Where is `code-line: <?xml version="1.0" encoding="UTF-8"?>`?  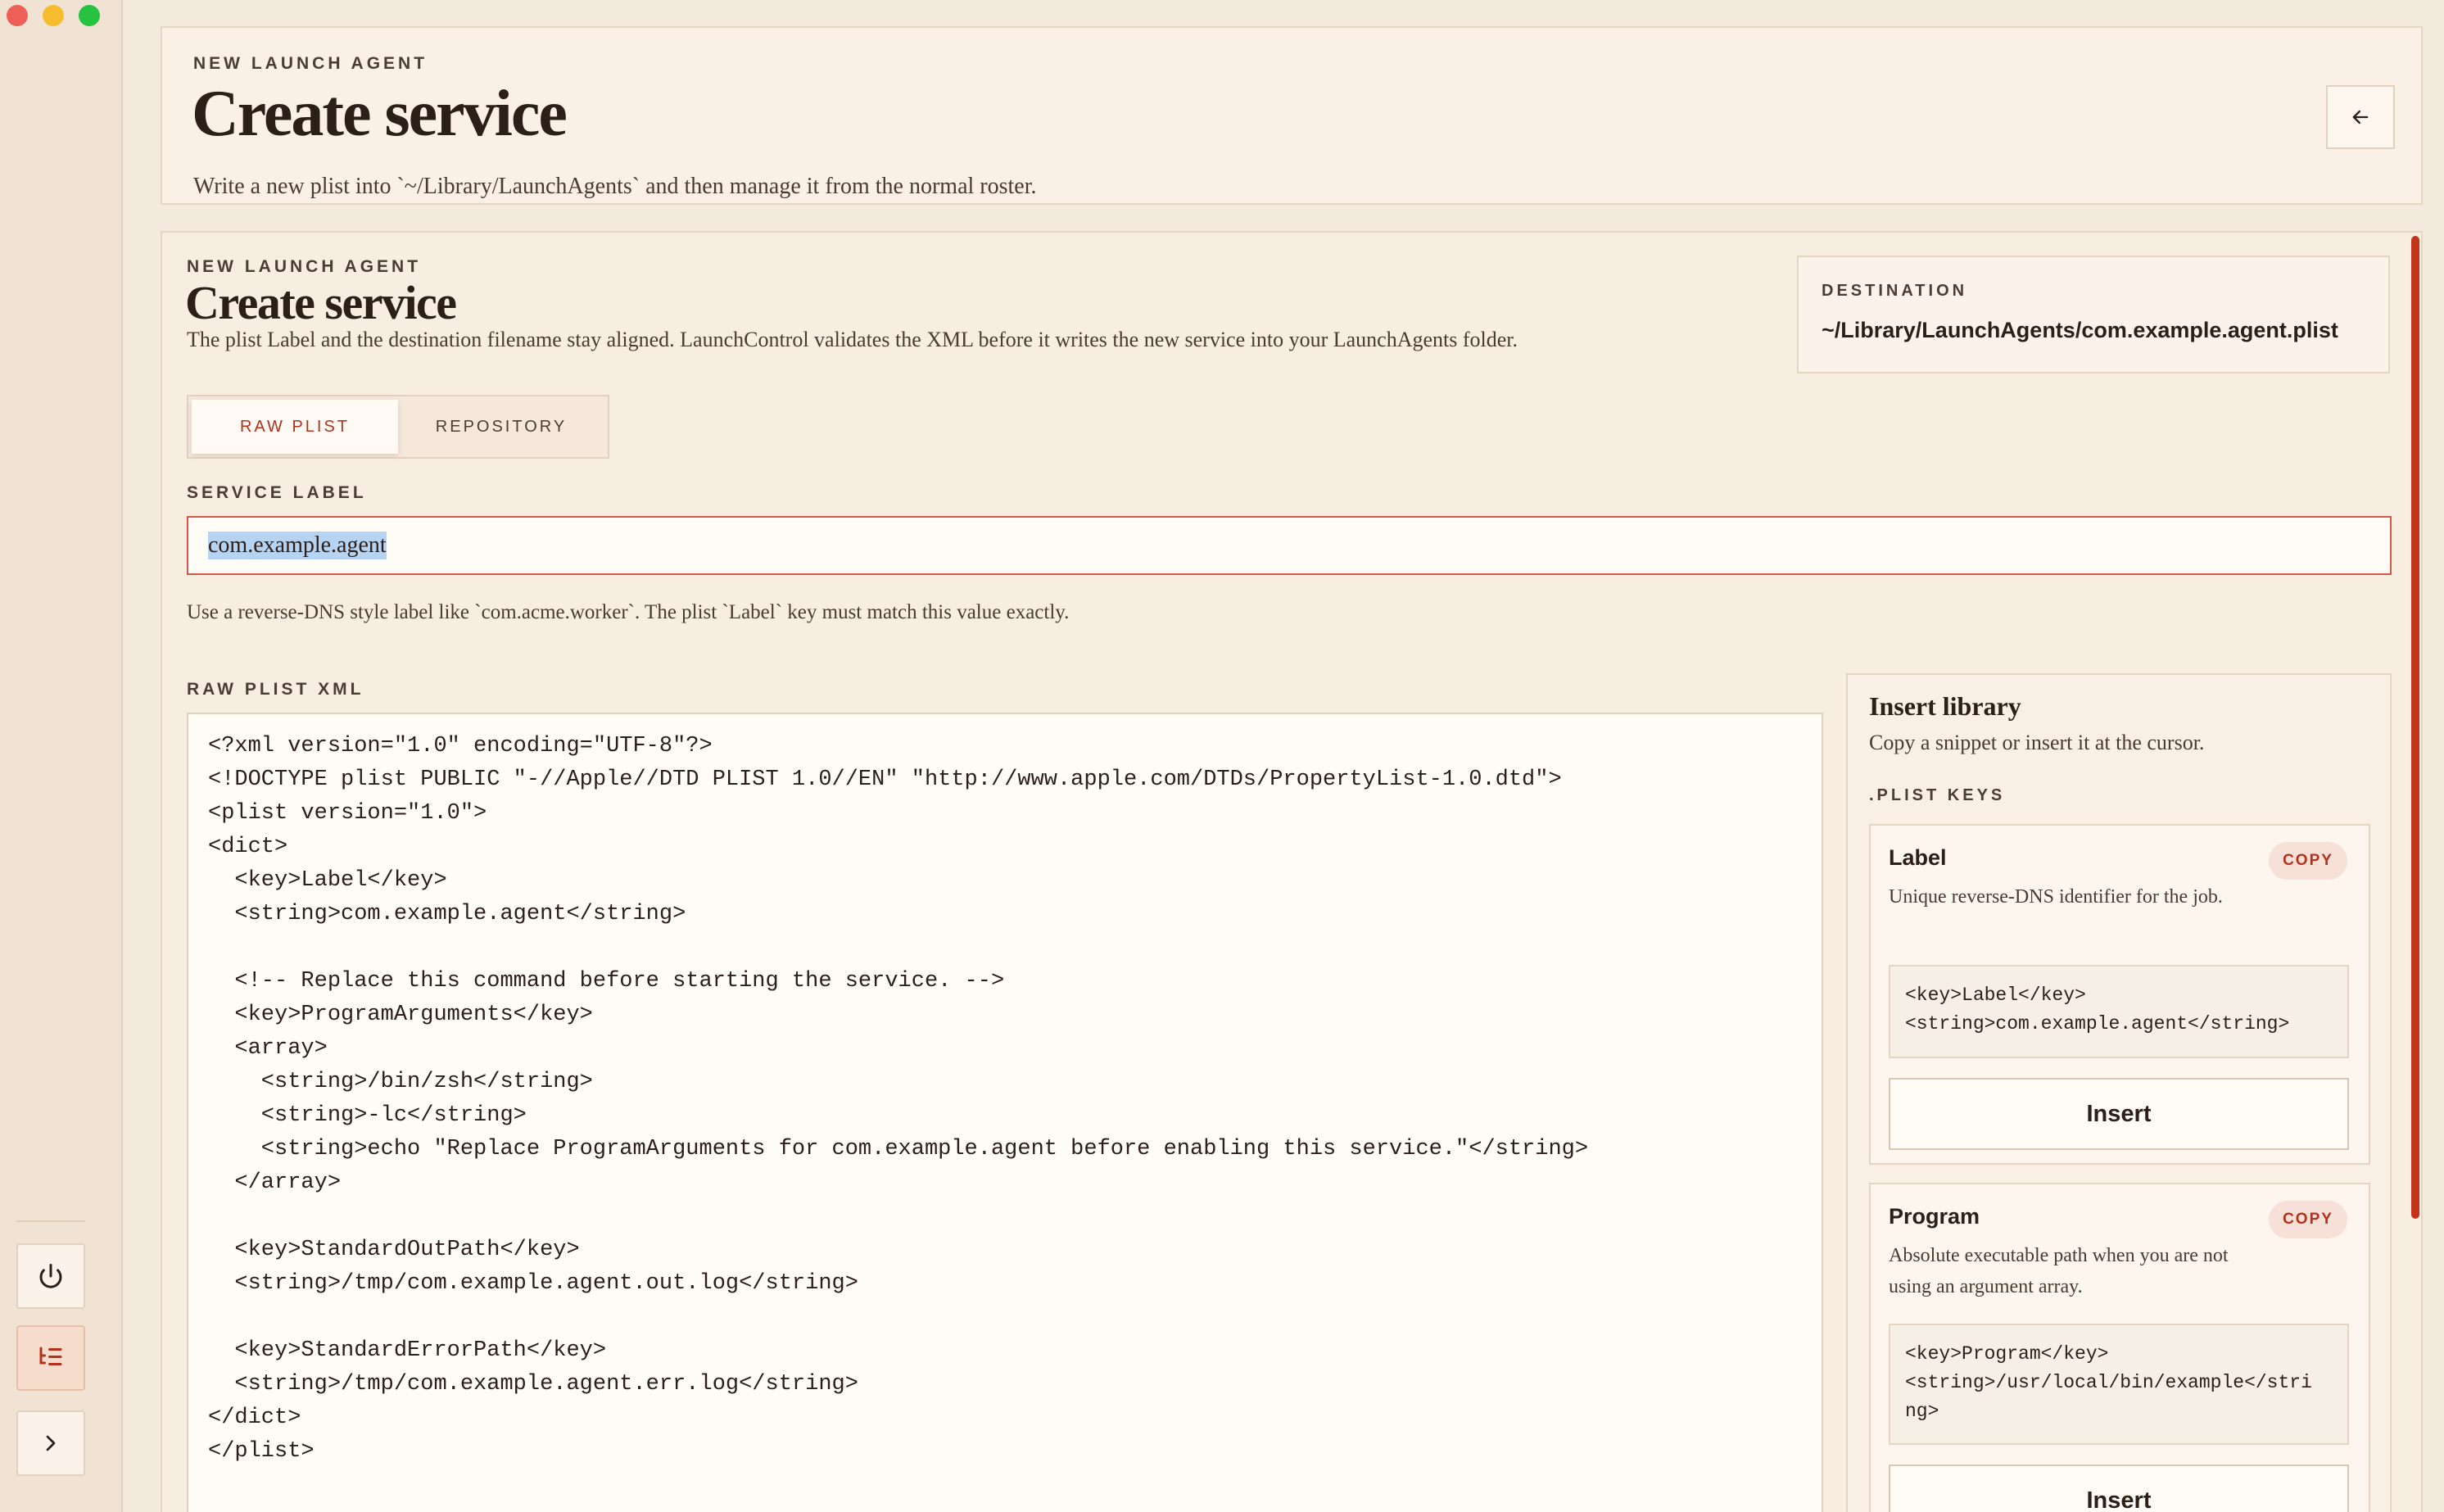 code-line: <?xml version="1.0" encoding="UTF-8"?> is located at coordinates (460, 746).